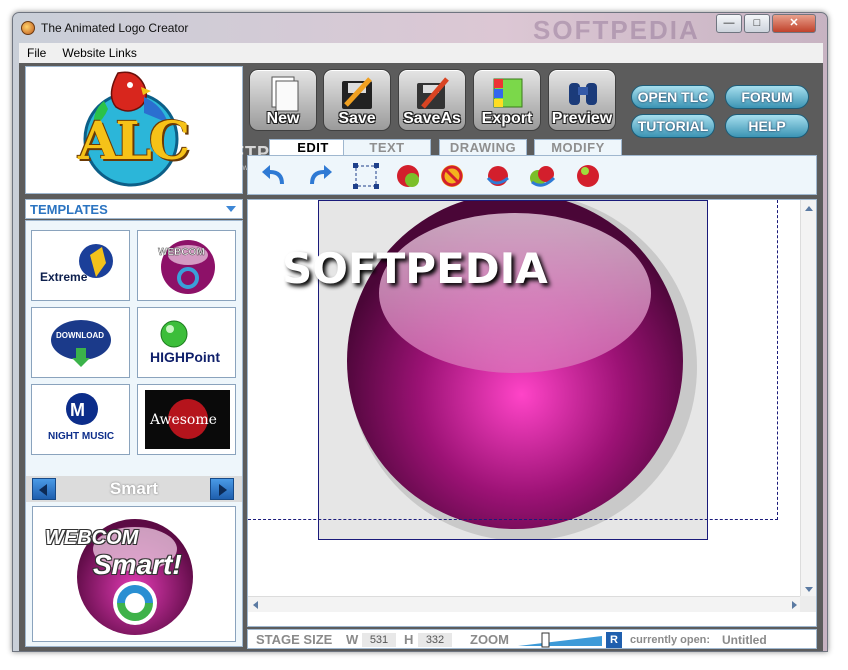 The height and width of the screenshot is (670, 848). What do you see at coordinates (352, 639) in the screenshot?
I see `width-label: W` at bounding box center [352, 639].